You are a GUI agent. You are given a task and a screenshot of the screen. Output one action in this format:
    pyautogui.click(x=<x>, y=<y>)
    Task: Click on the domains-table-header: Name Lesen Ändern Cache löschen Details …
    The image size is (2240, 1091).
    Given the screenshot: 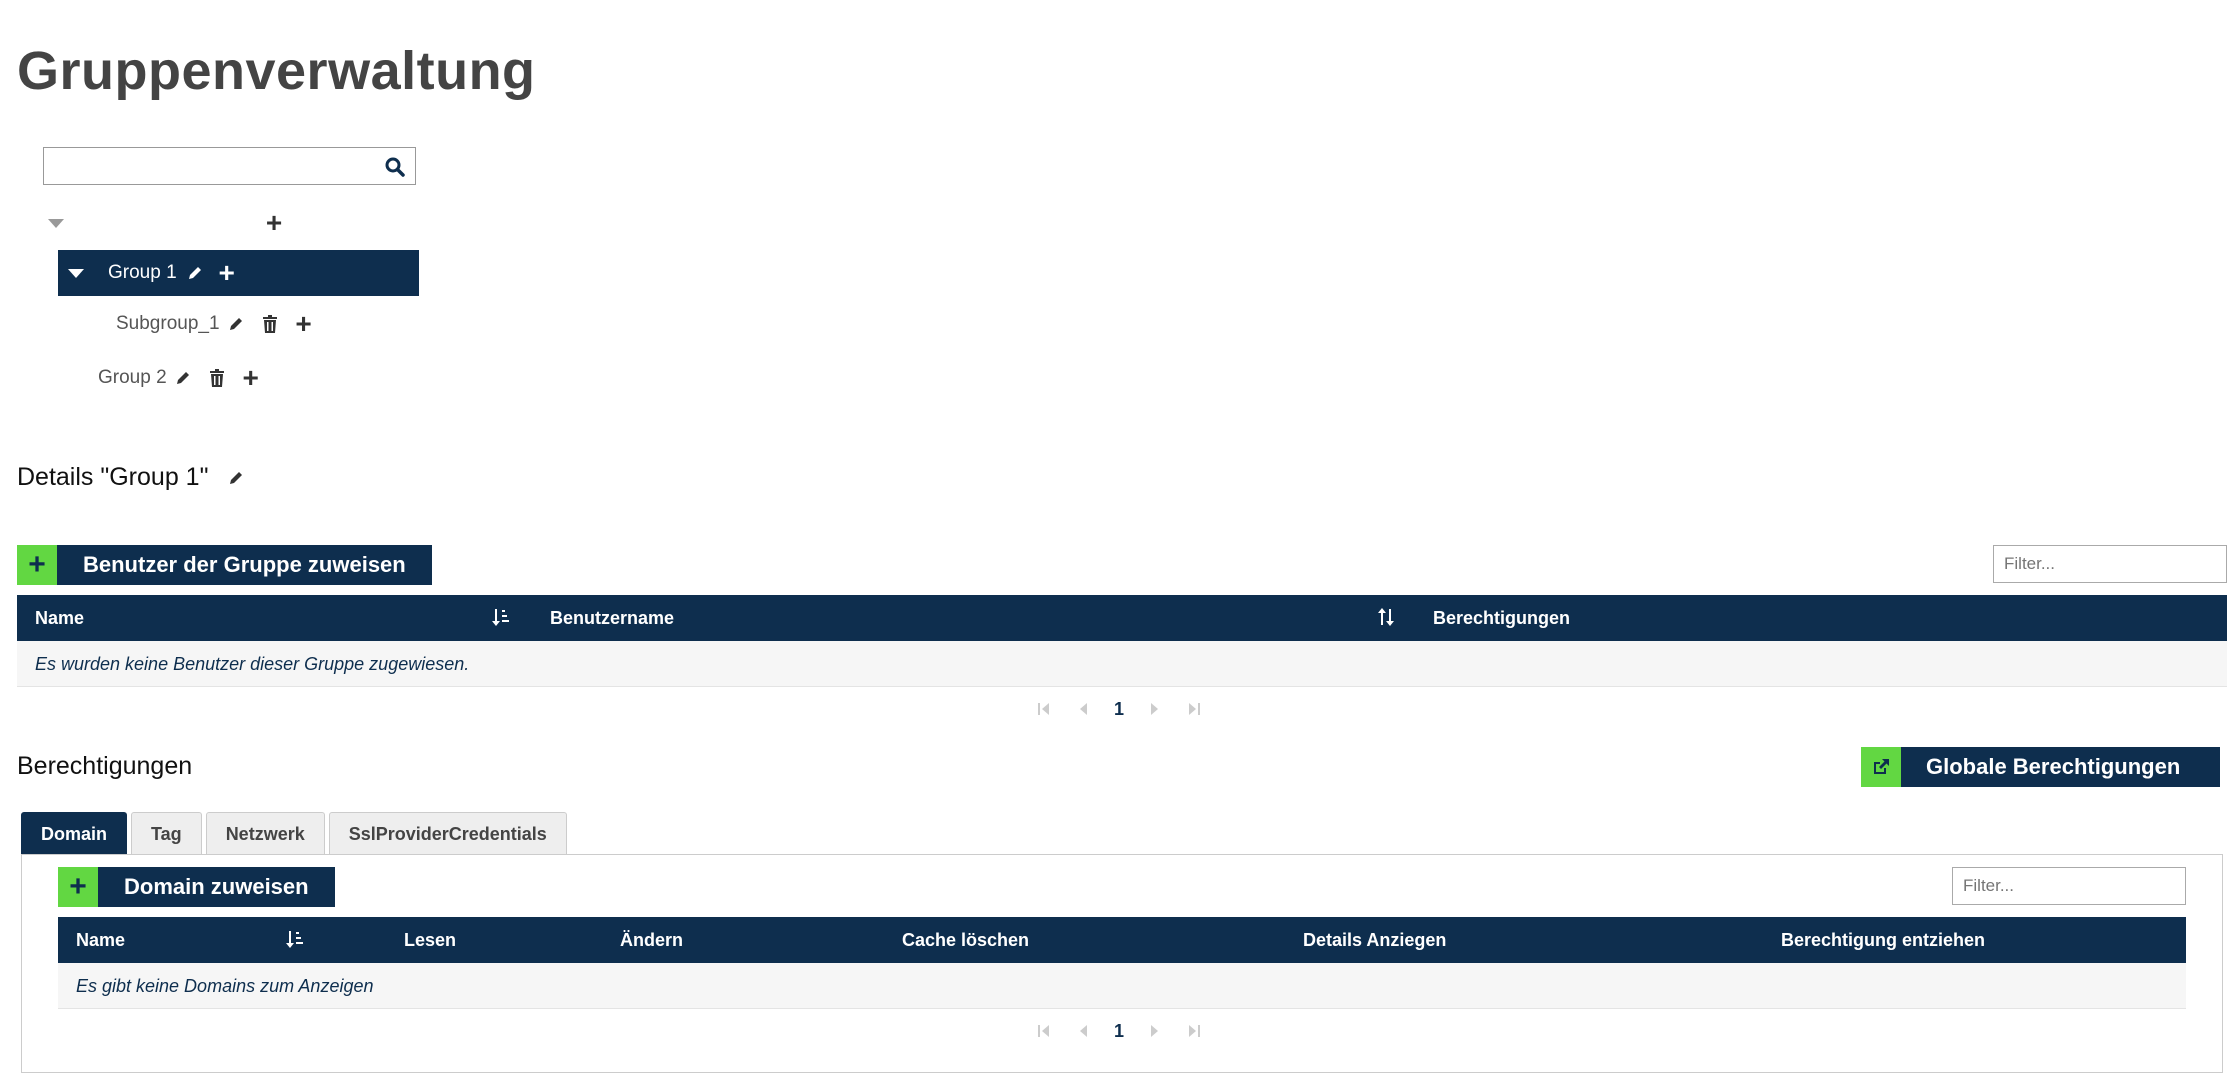 What is the action you would take?
    pyautogui.click(x=1122, y=940)
    